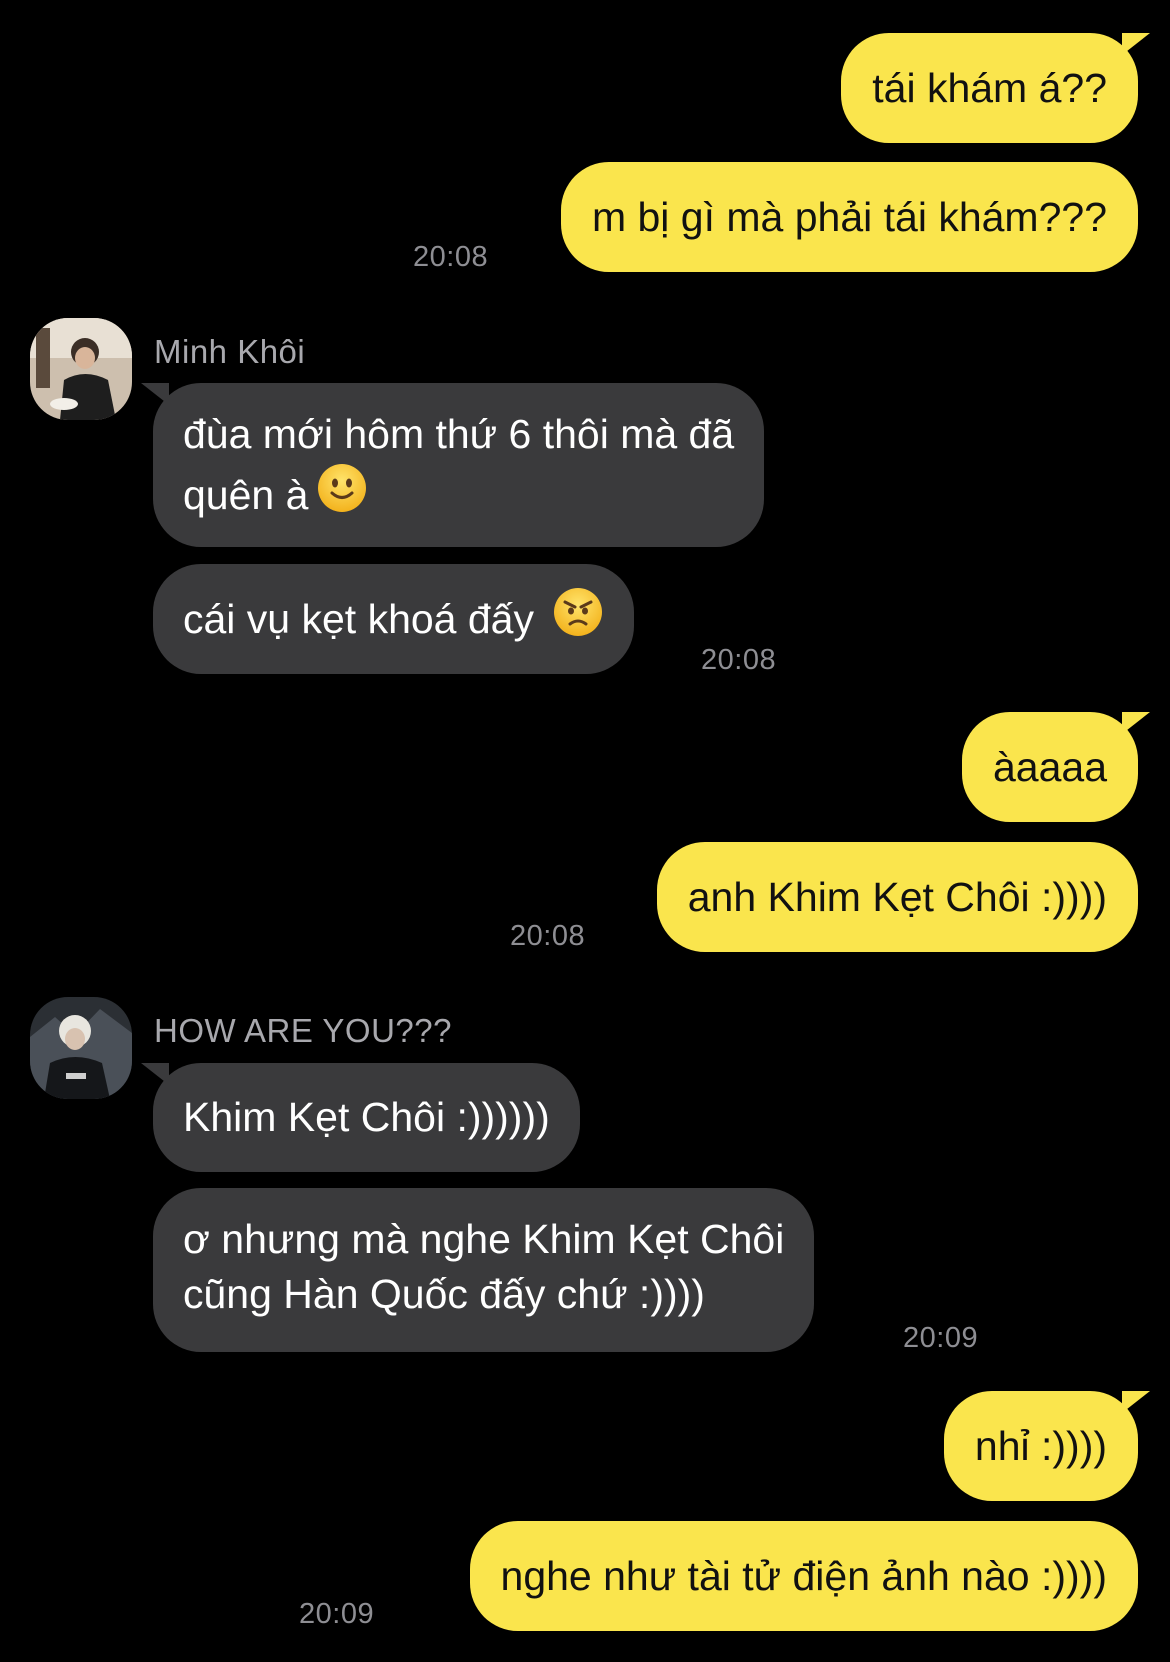 This screenshot has height=1662, width=1170. I want to click on message-text: tái khám á??, so click(989, 87).